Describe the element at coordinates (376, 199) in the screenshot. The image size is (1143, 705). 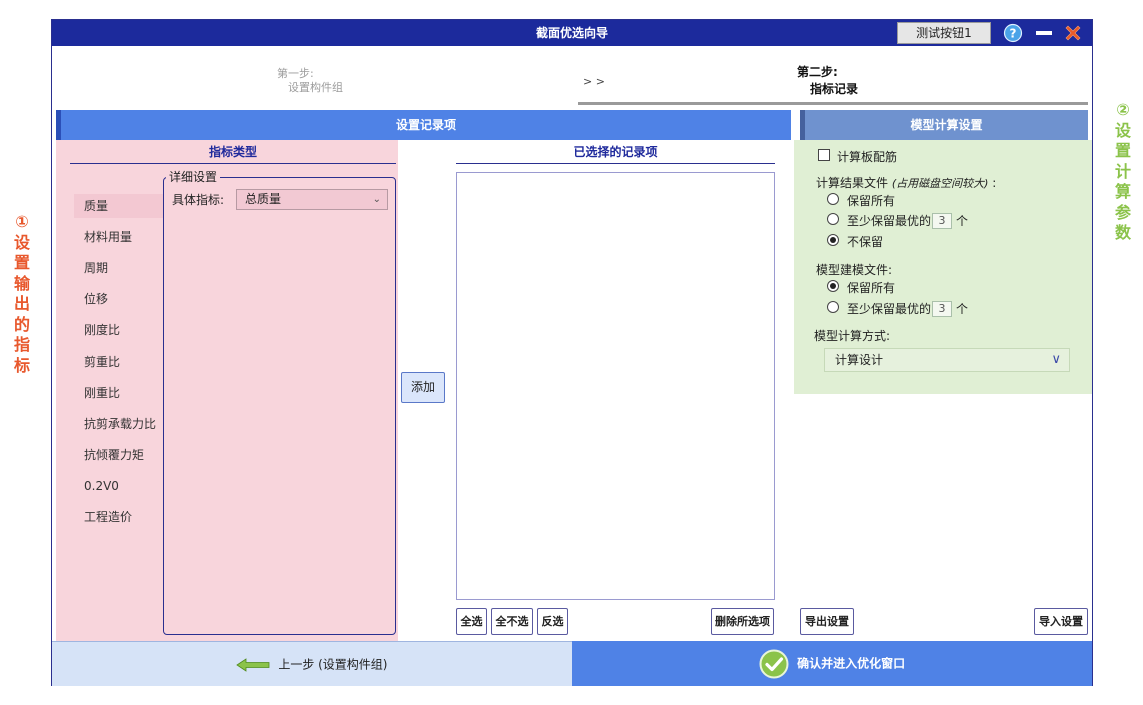
I see `chevron-down-icon: ⌄` at that location.